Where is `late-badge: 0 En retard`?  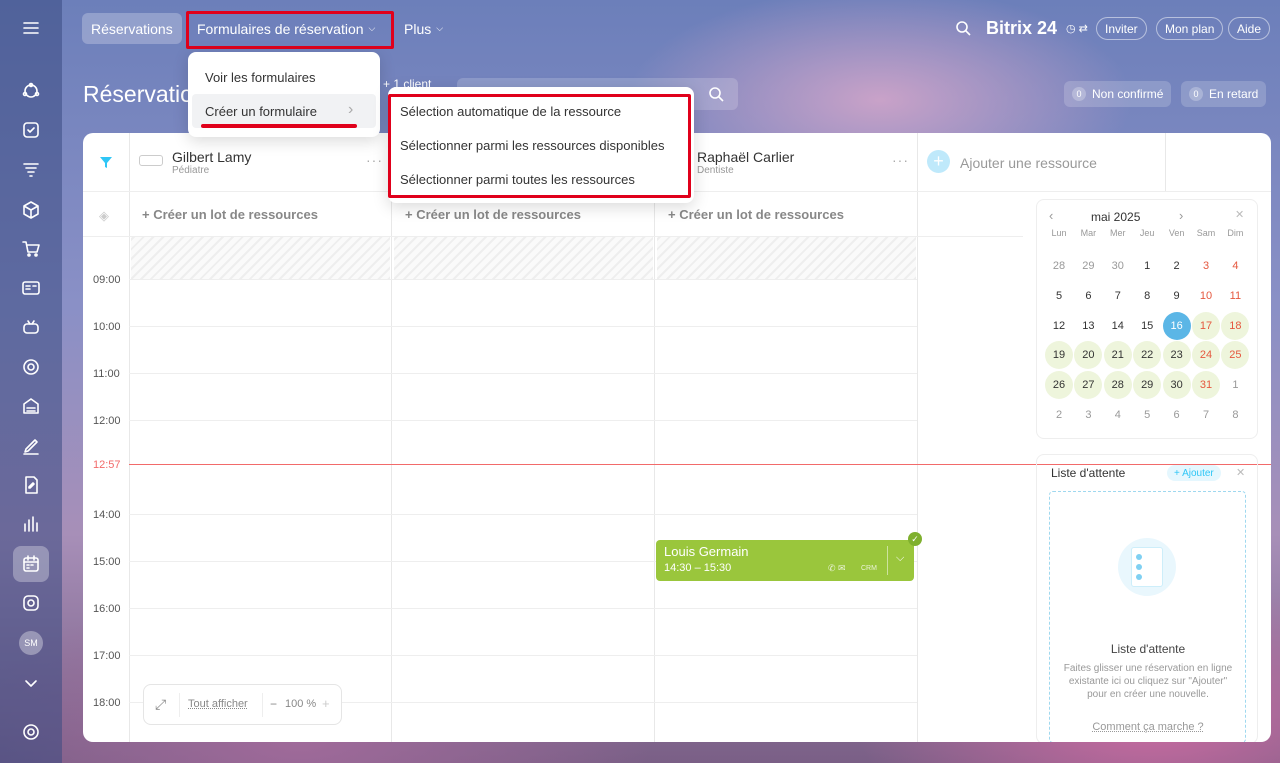 late-badge: 0 En retard is located at coordinates (1224, 94).